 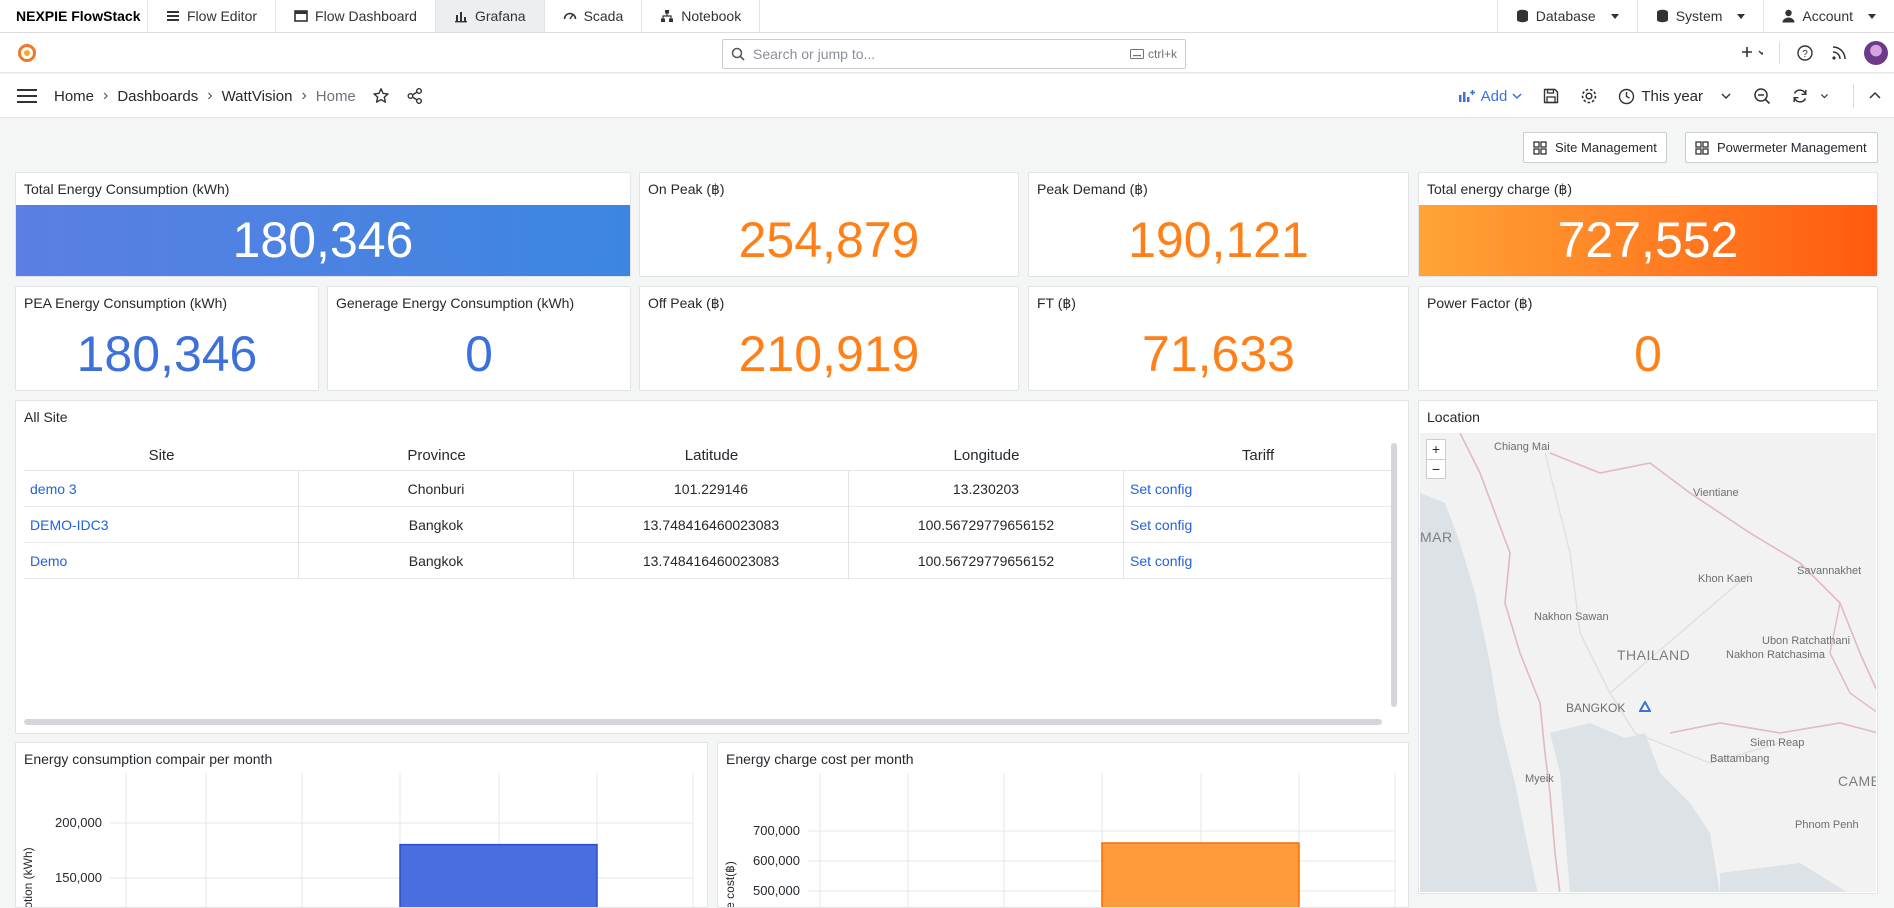 What do you see at coordinates (415, 96) in the screenshot?
I see `share-icon` at bounding box center [415, 96].